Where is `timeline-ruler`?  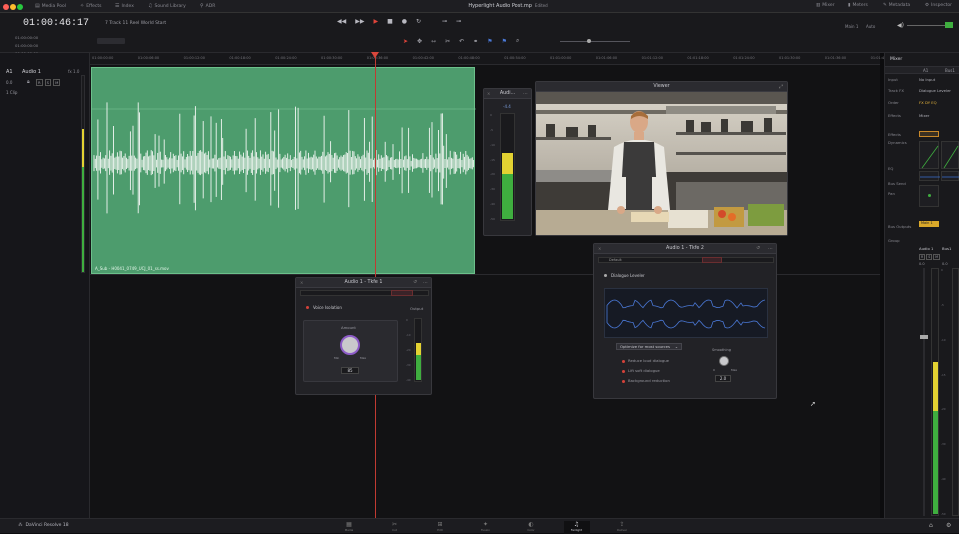 timeline-ruler is located at coordinates (485, 59).